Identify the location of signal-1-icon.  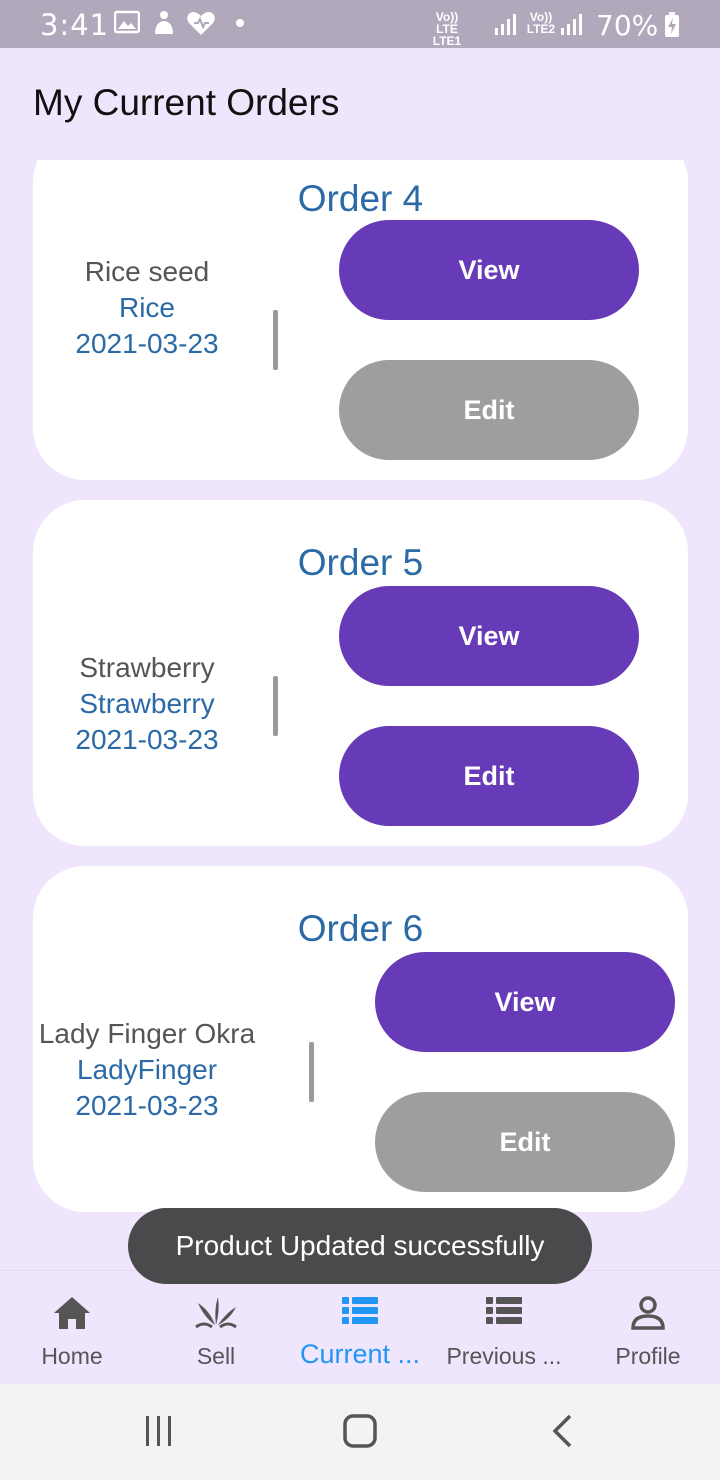
(505, 24).